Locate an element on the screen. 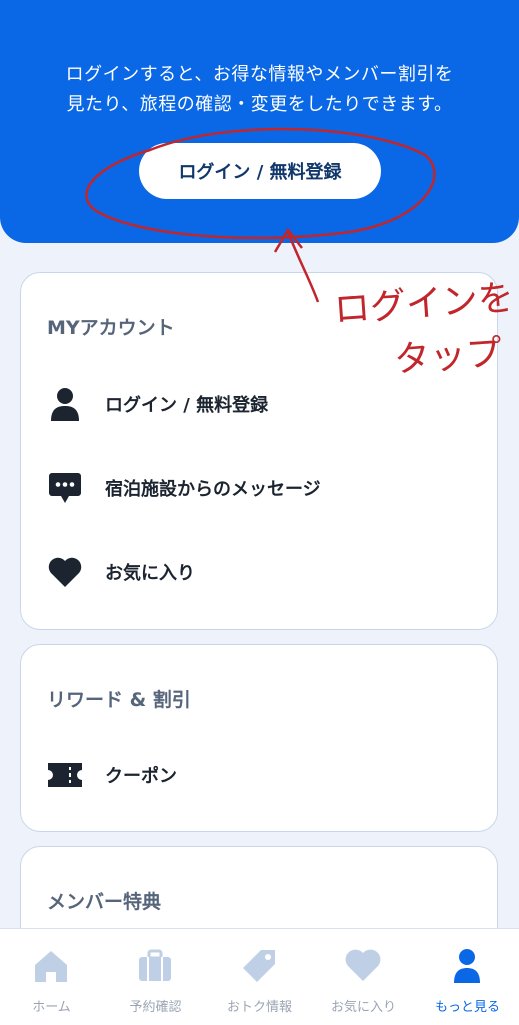  menu-item-login-label: ログイン / 無料登録 is located at coordinates (187, 405).